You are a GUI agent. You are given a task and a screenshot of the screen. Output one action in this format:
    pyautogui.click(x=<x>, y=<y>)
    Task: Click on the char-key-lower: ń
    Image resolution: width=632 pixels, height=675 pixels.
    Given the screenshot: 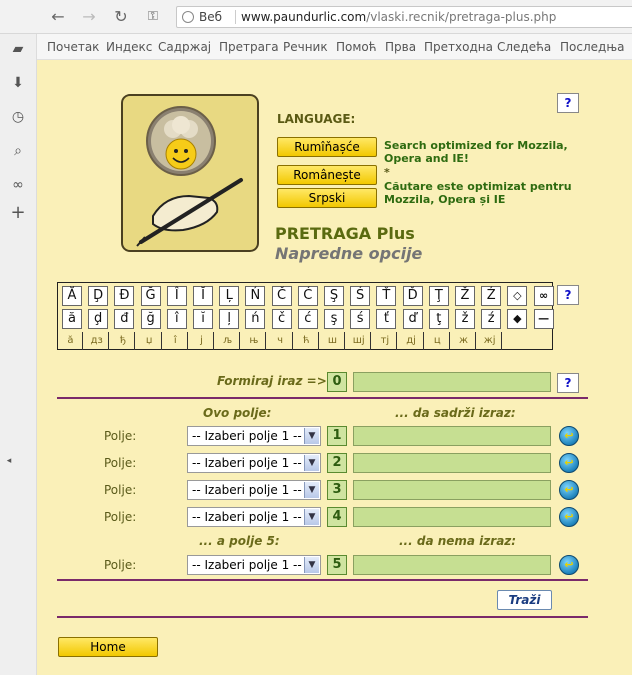 What is the action you would take?
    pyautogui.click(x=255, y=319)
    